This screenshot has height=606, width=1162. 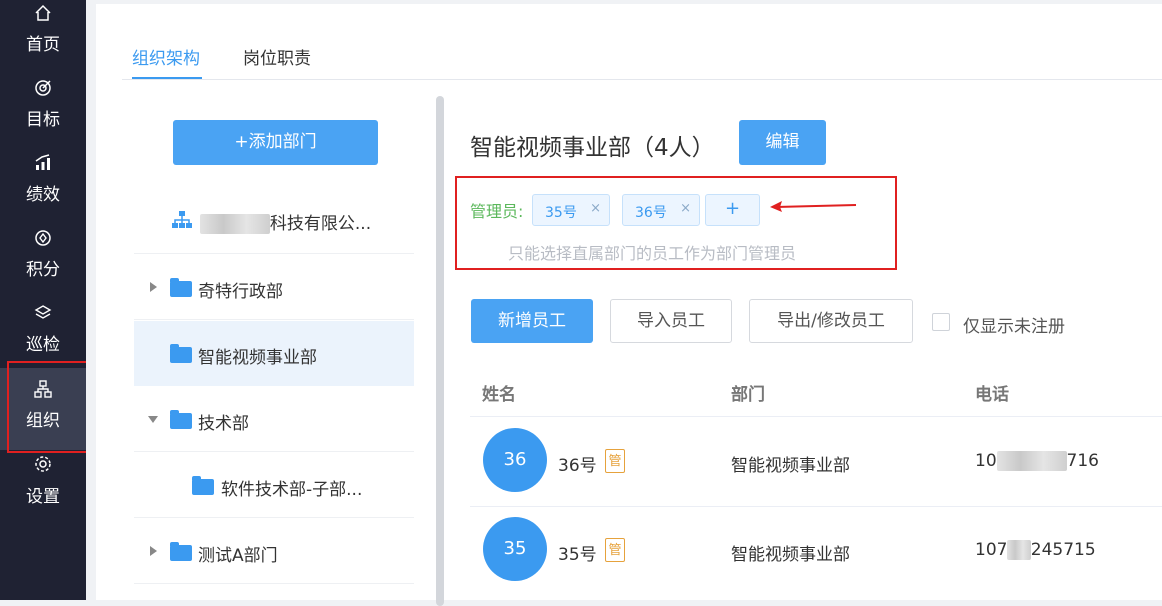 What do you see at coordinates (43, 270) in the screenshot?
I see `nav-label: 积分` at bounding box center [43, 270].